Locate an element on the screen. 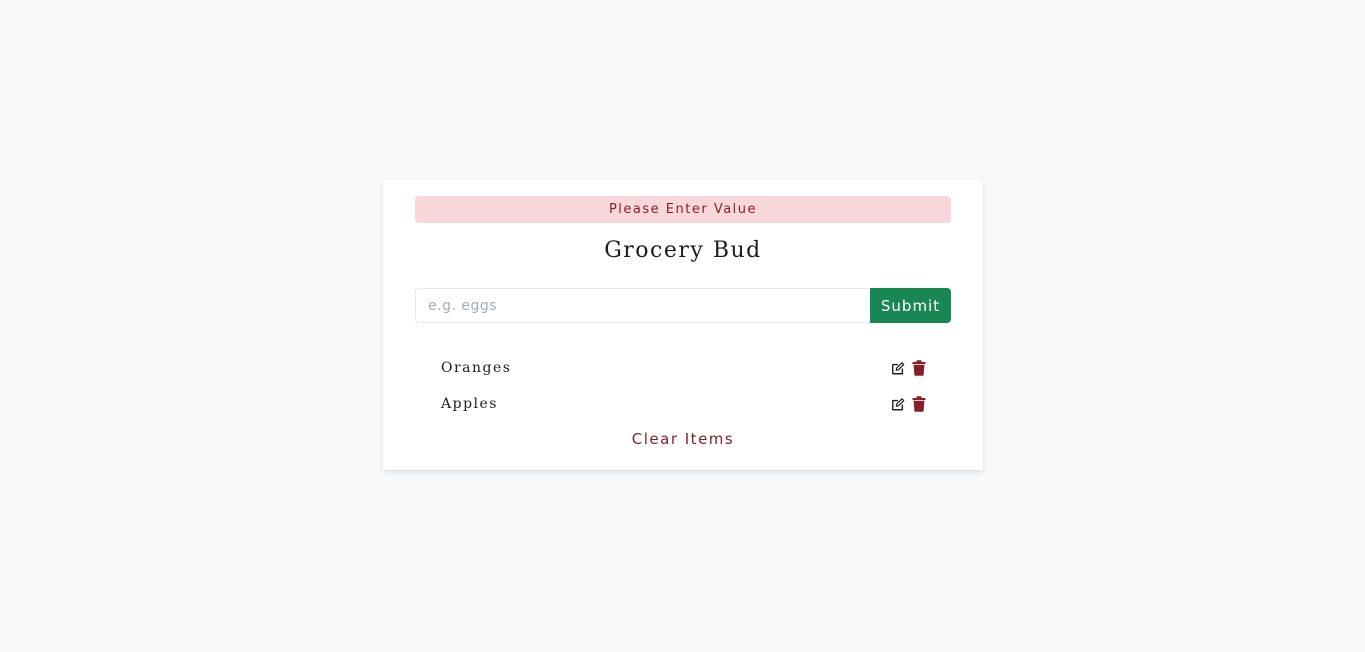  item-name: Apples is located at coordinates (469, 404).